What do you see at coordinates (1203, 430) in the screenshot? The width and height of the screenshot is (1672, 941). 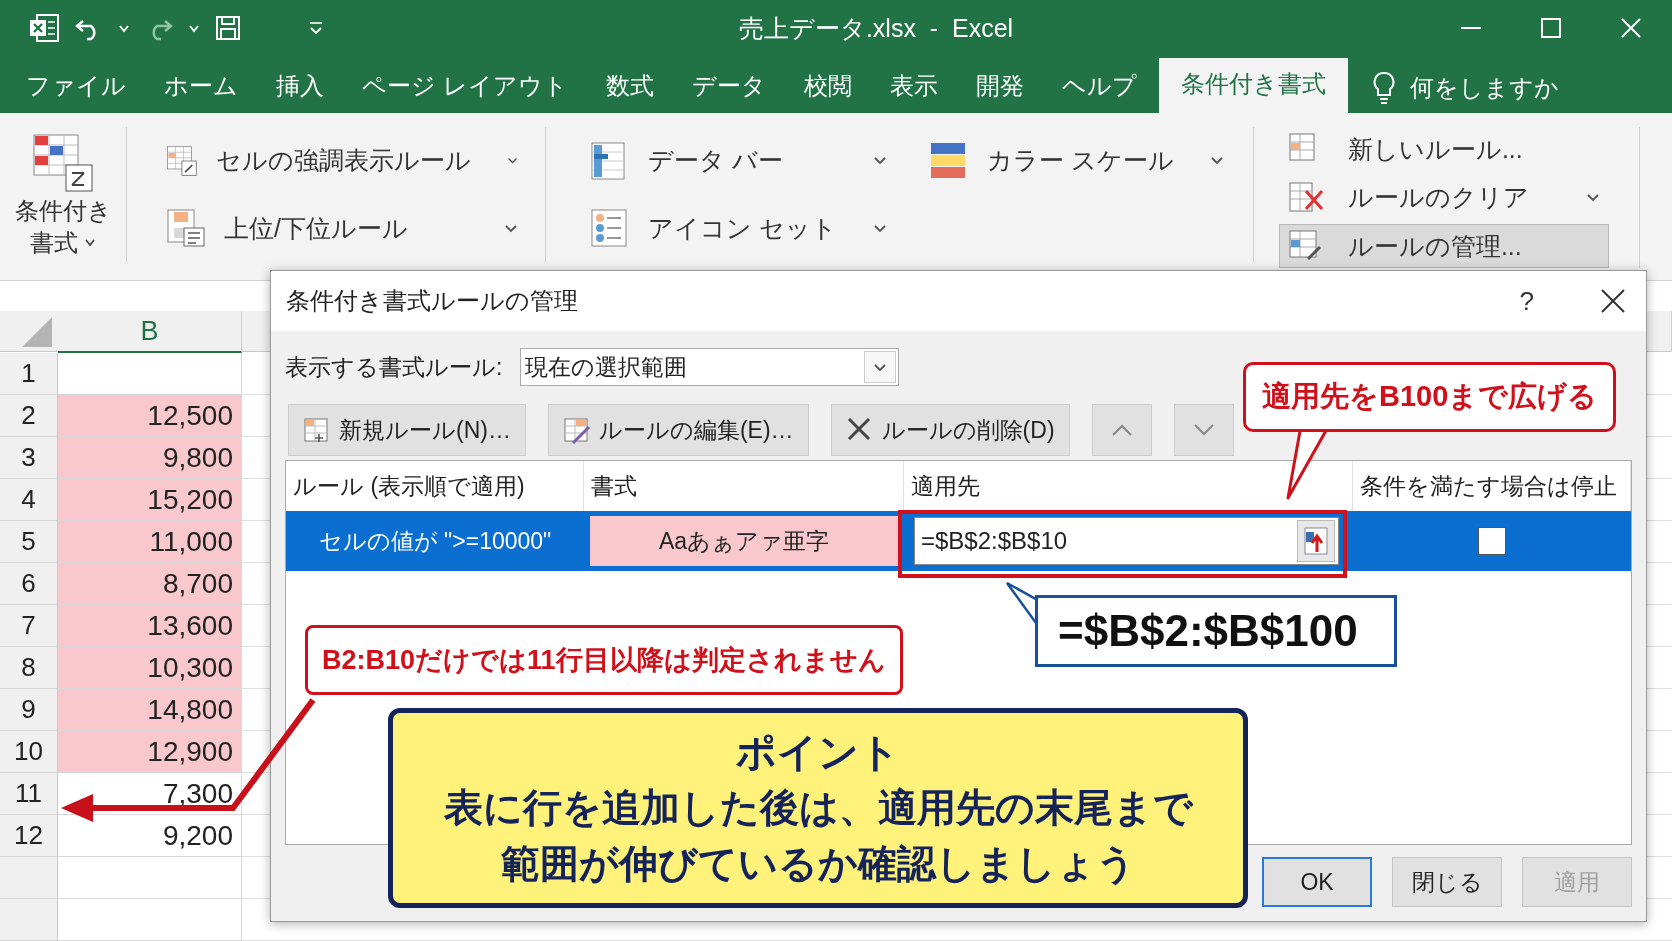 I see `chevron-down-icon` at bounding box center [1203, 430].